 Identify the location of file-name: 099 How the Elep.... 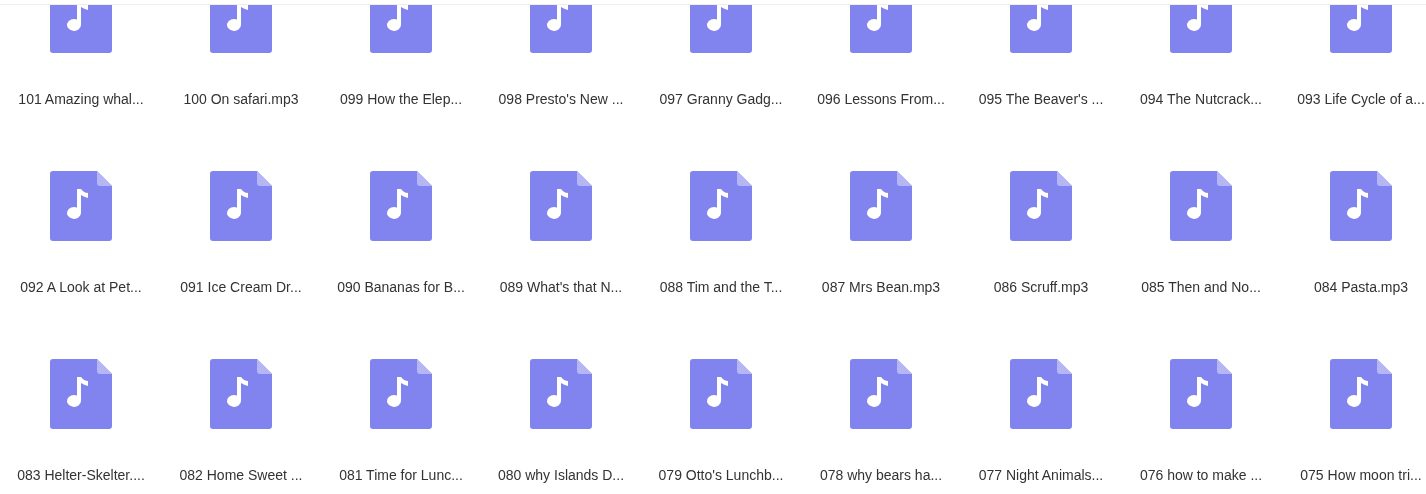
(401, 99).